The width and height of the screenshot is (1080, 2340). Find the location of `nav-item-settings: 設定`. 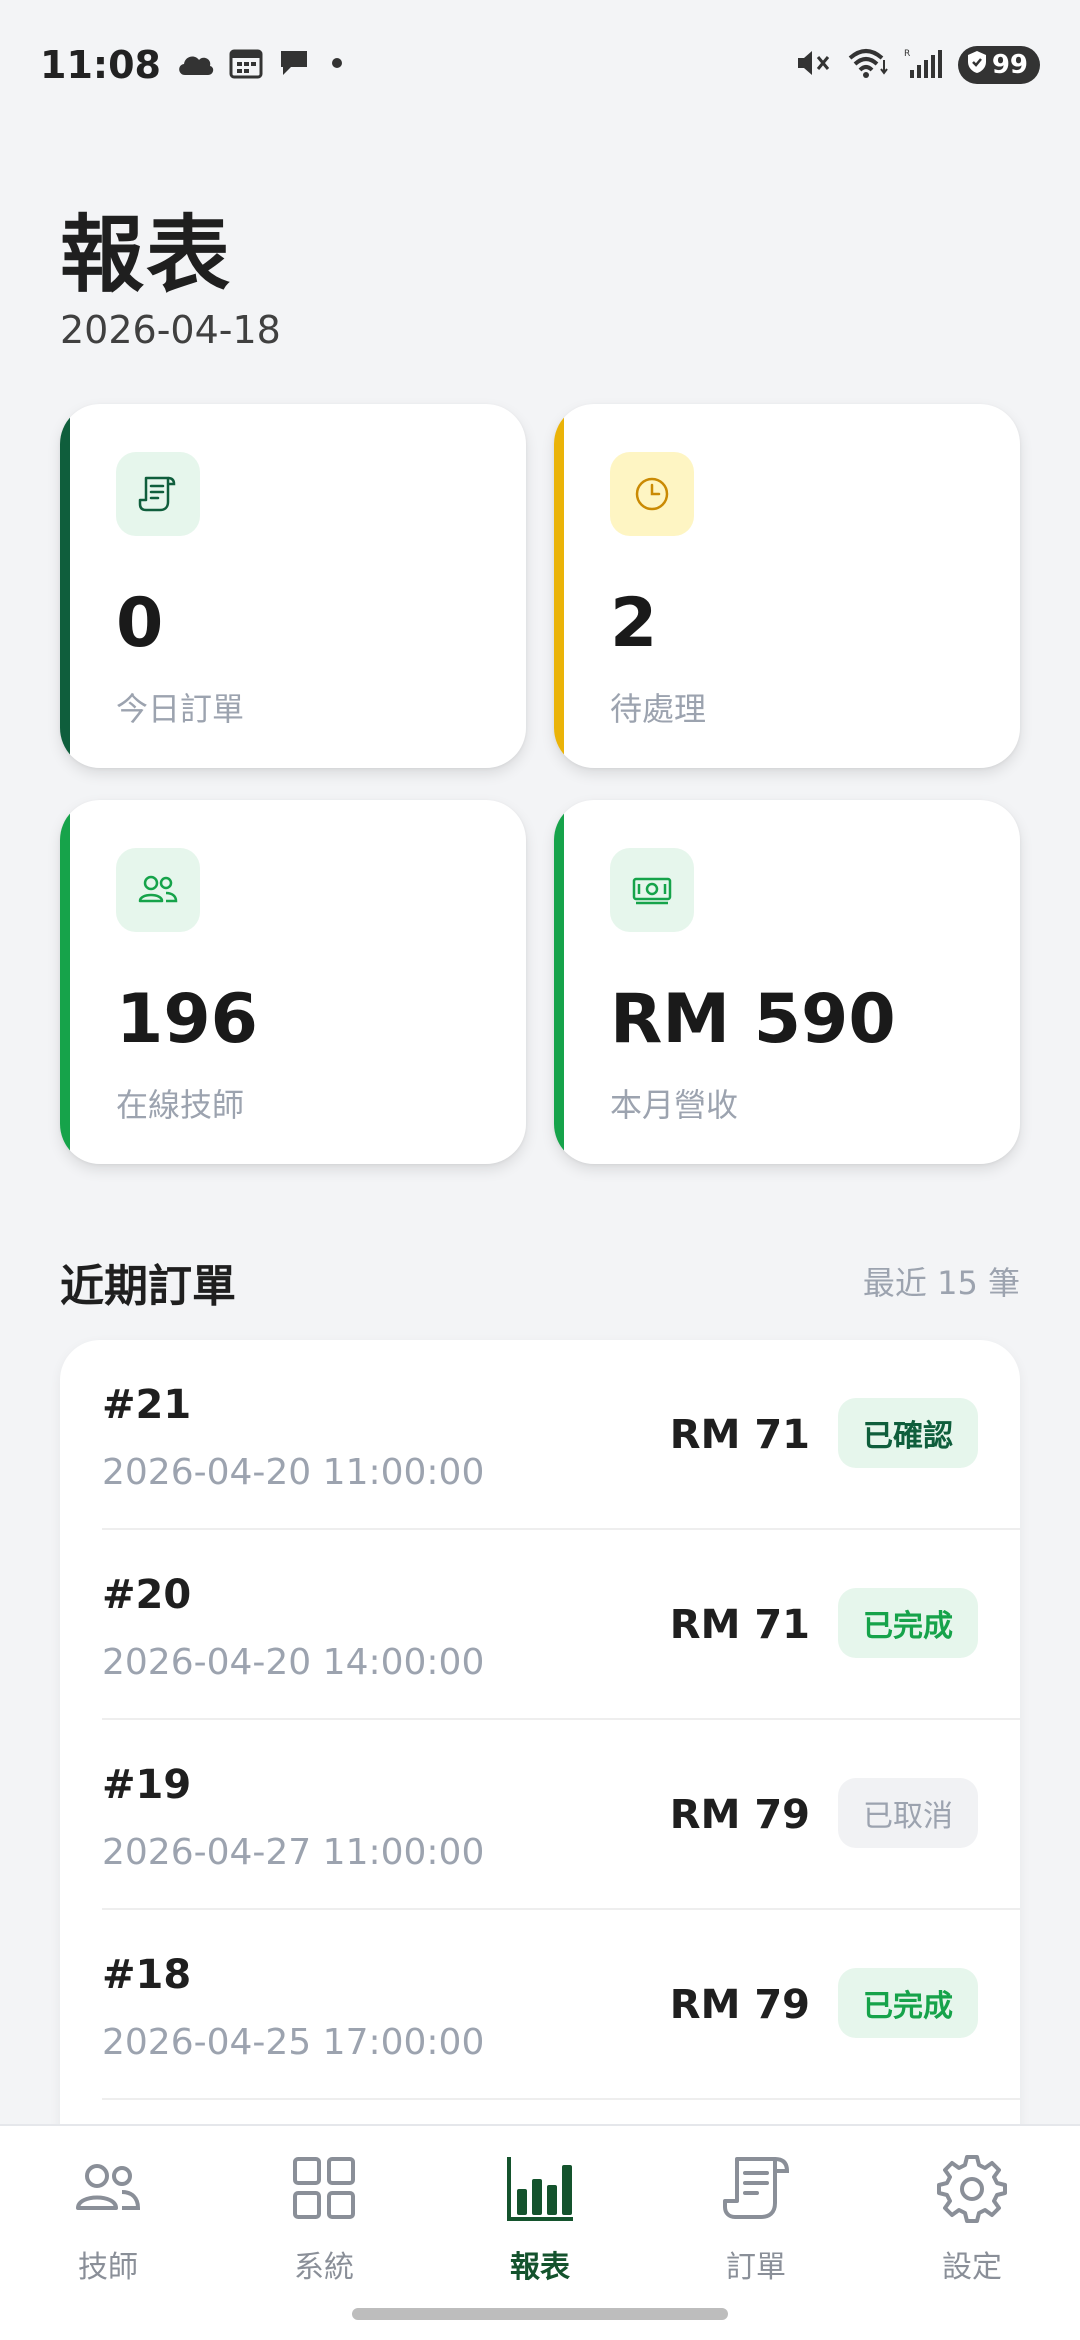

nav-item-settings: 設定 is located at coordinates (972, 2233).